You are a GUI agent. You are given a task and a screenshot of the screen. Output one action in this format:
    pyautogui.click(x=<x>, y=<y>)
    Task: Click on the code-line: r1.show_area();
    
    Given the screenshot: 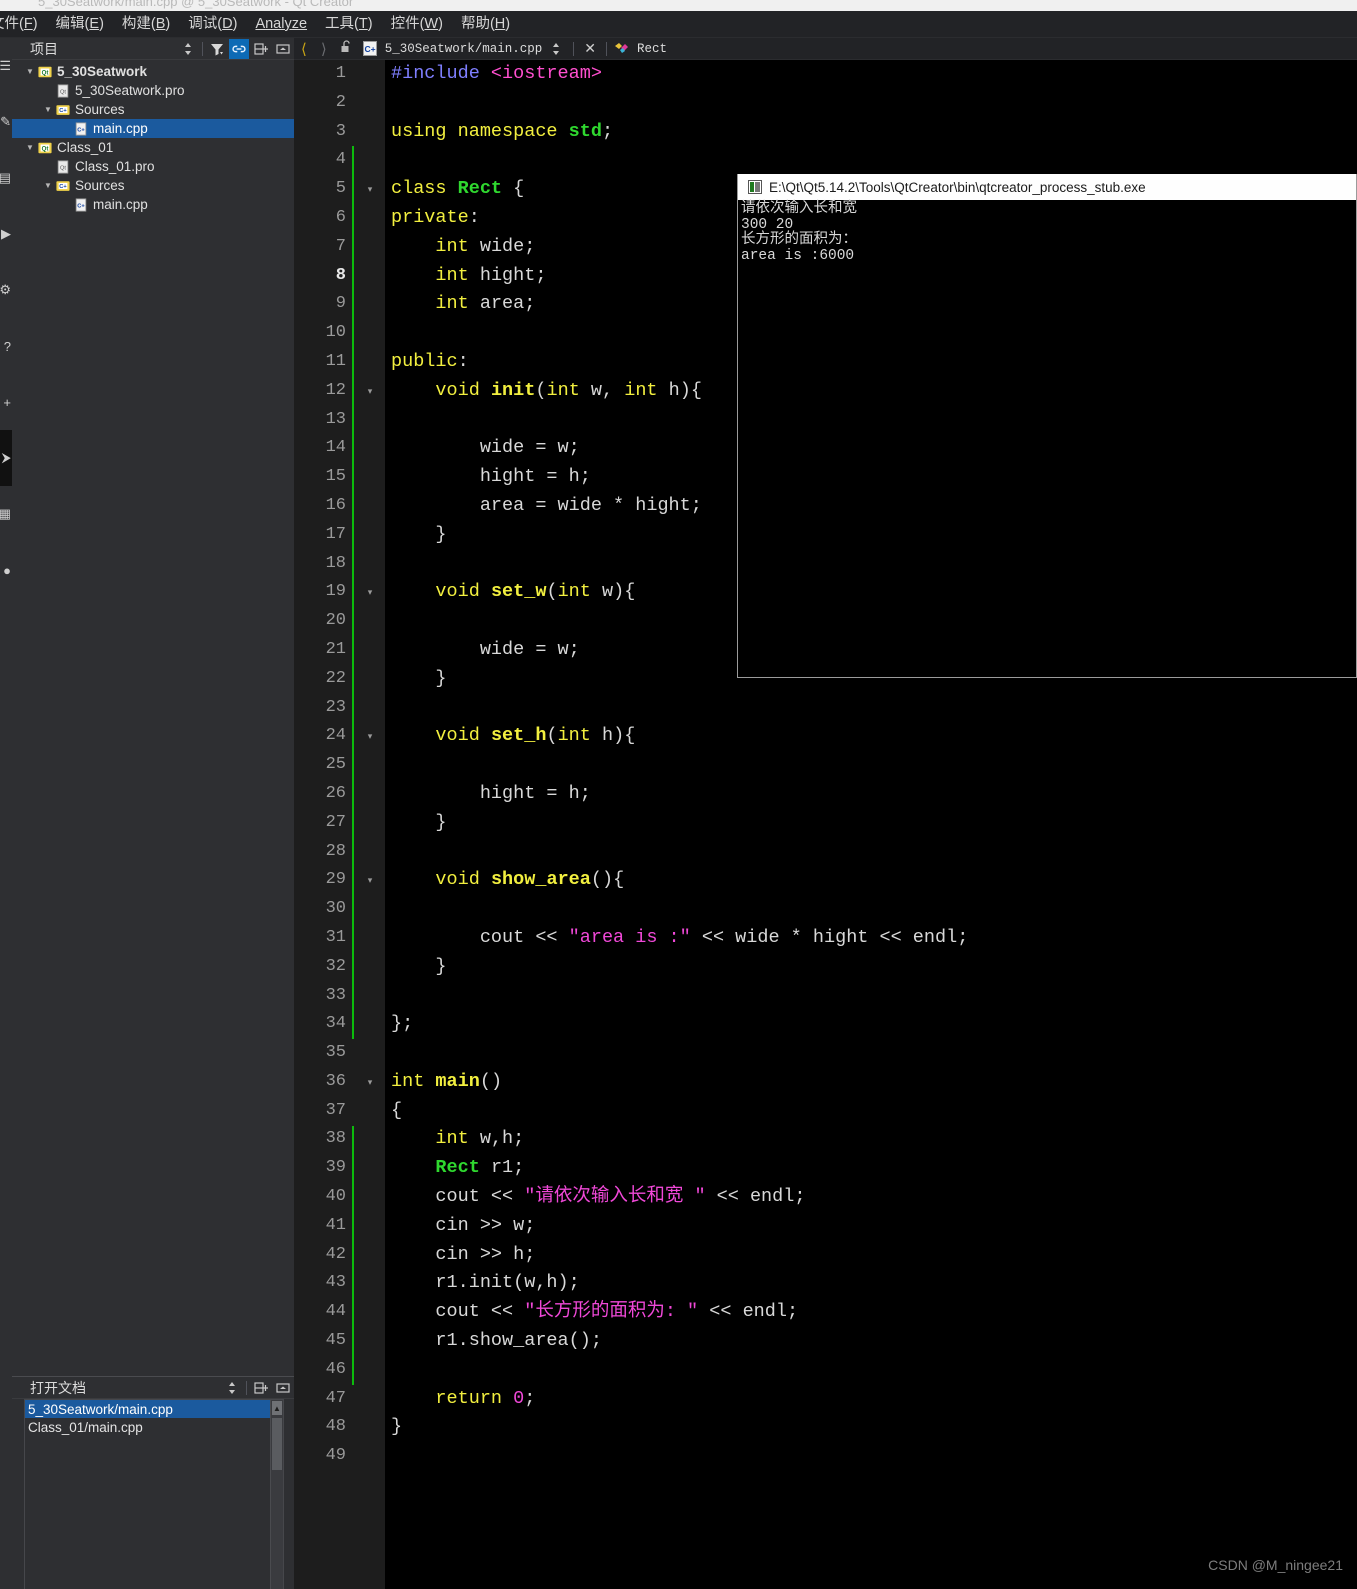 What is the action you would take?
    pyautogui.click(x=871, y=1341)
    